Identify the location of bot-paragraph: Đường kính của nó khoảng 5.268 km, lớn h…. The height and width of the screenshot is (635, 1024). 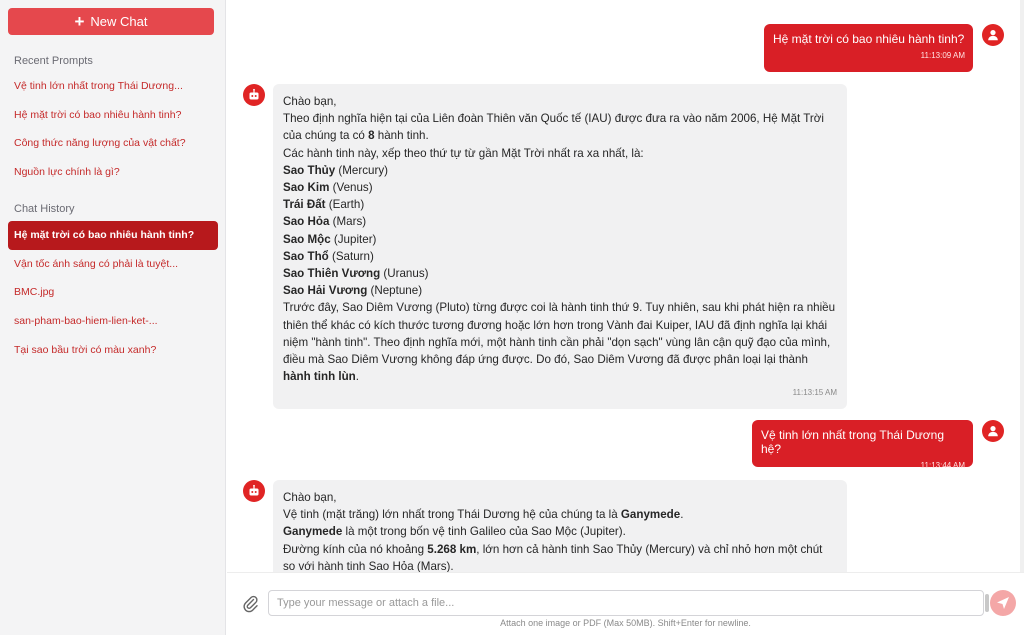
(553, 557).